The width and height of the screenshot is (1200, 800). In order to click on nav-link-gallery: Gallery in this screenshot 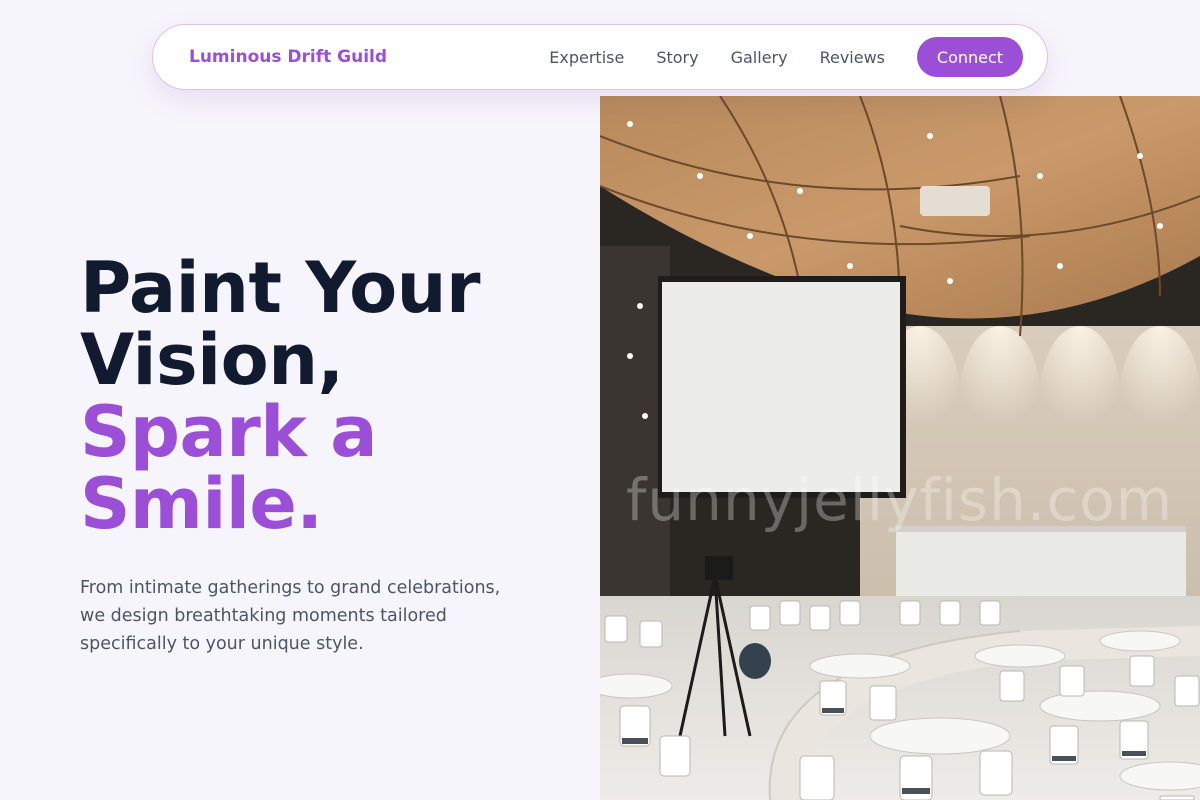, I will do `click(759, 57)`.